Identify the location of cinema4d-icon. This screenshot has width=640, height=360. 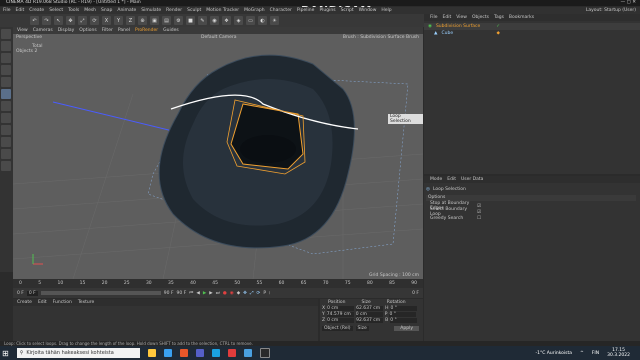
(247, 353).